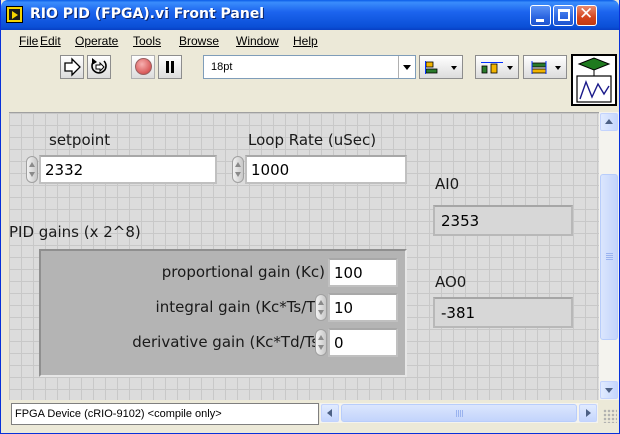 The width and height of the screenshot is (620, 434). What do you see at coordinates (28, 41) in the screenshot?
I see `menu-file: File` at bounding box center [28, 41].